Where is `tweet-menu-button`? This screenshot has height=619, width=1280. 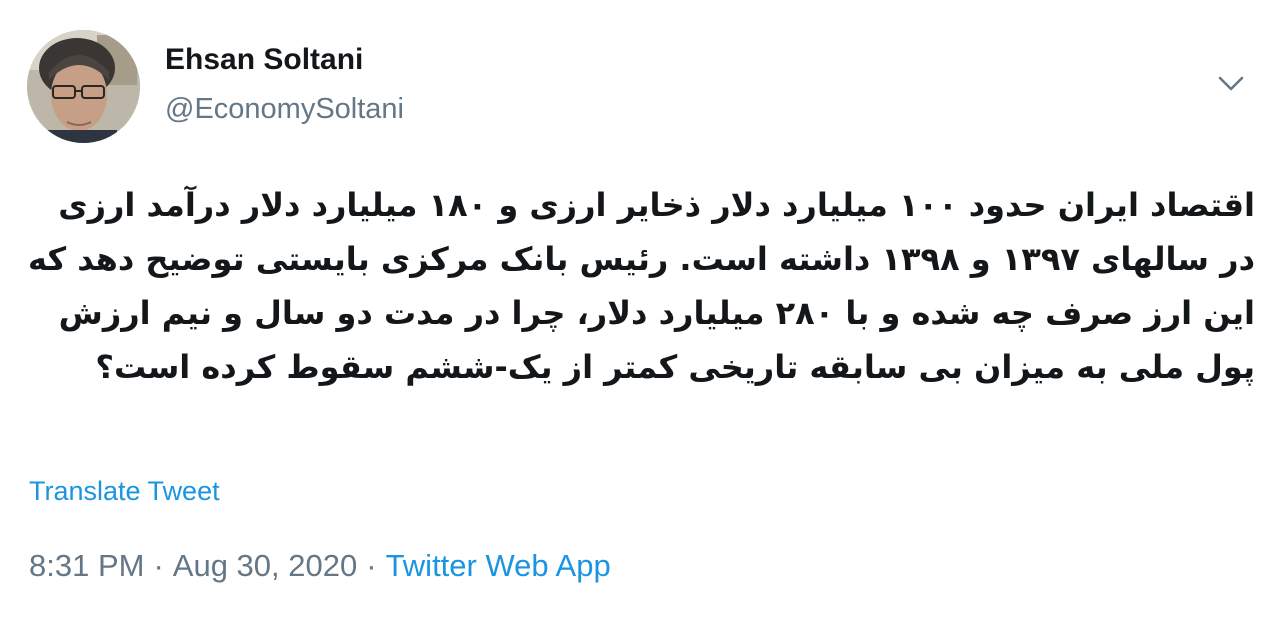 tweet-menu-button is located at coordinates (1231, 83).